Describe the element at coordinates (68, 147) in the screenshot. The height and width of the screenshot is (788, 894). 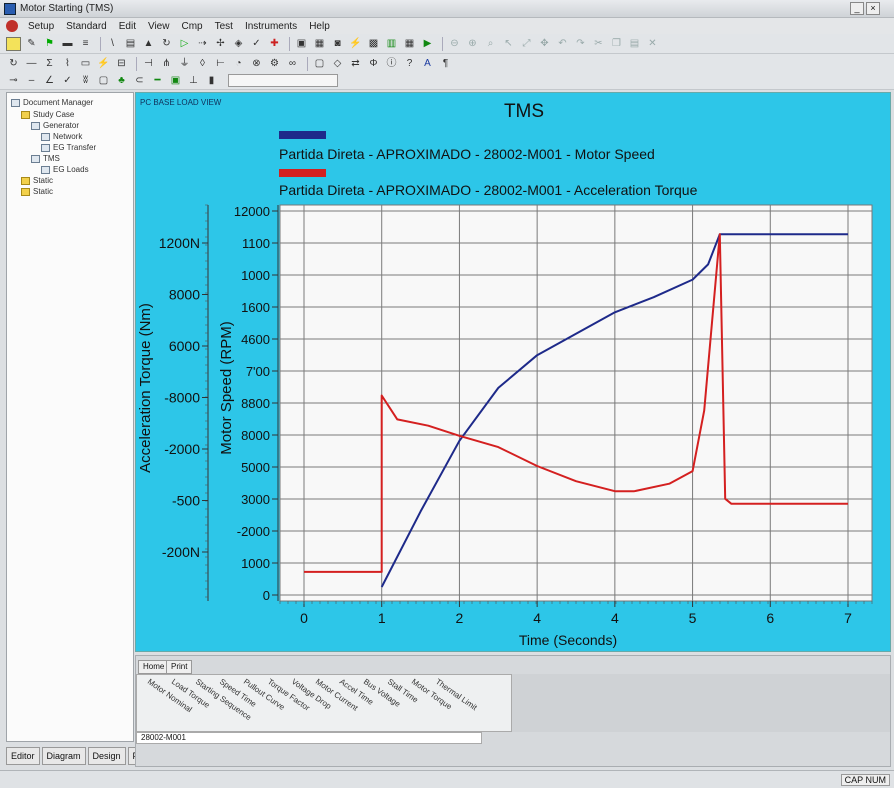
I see `tree-item: EG Transfer` at that location.